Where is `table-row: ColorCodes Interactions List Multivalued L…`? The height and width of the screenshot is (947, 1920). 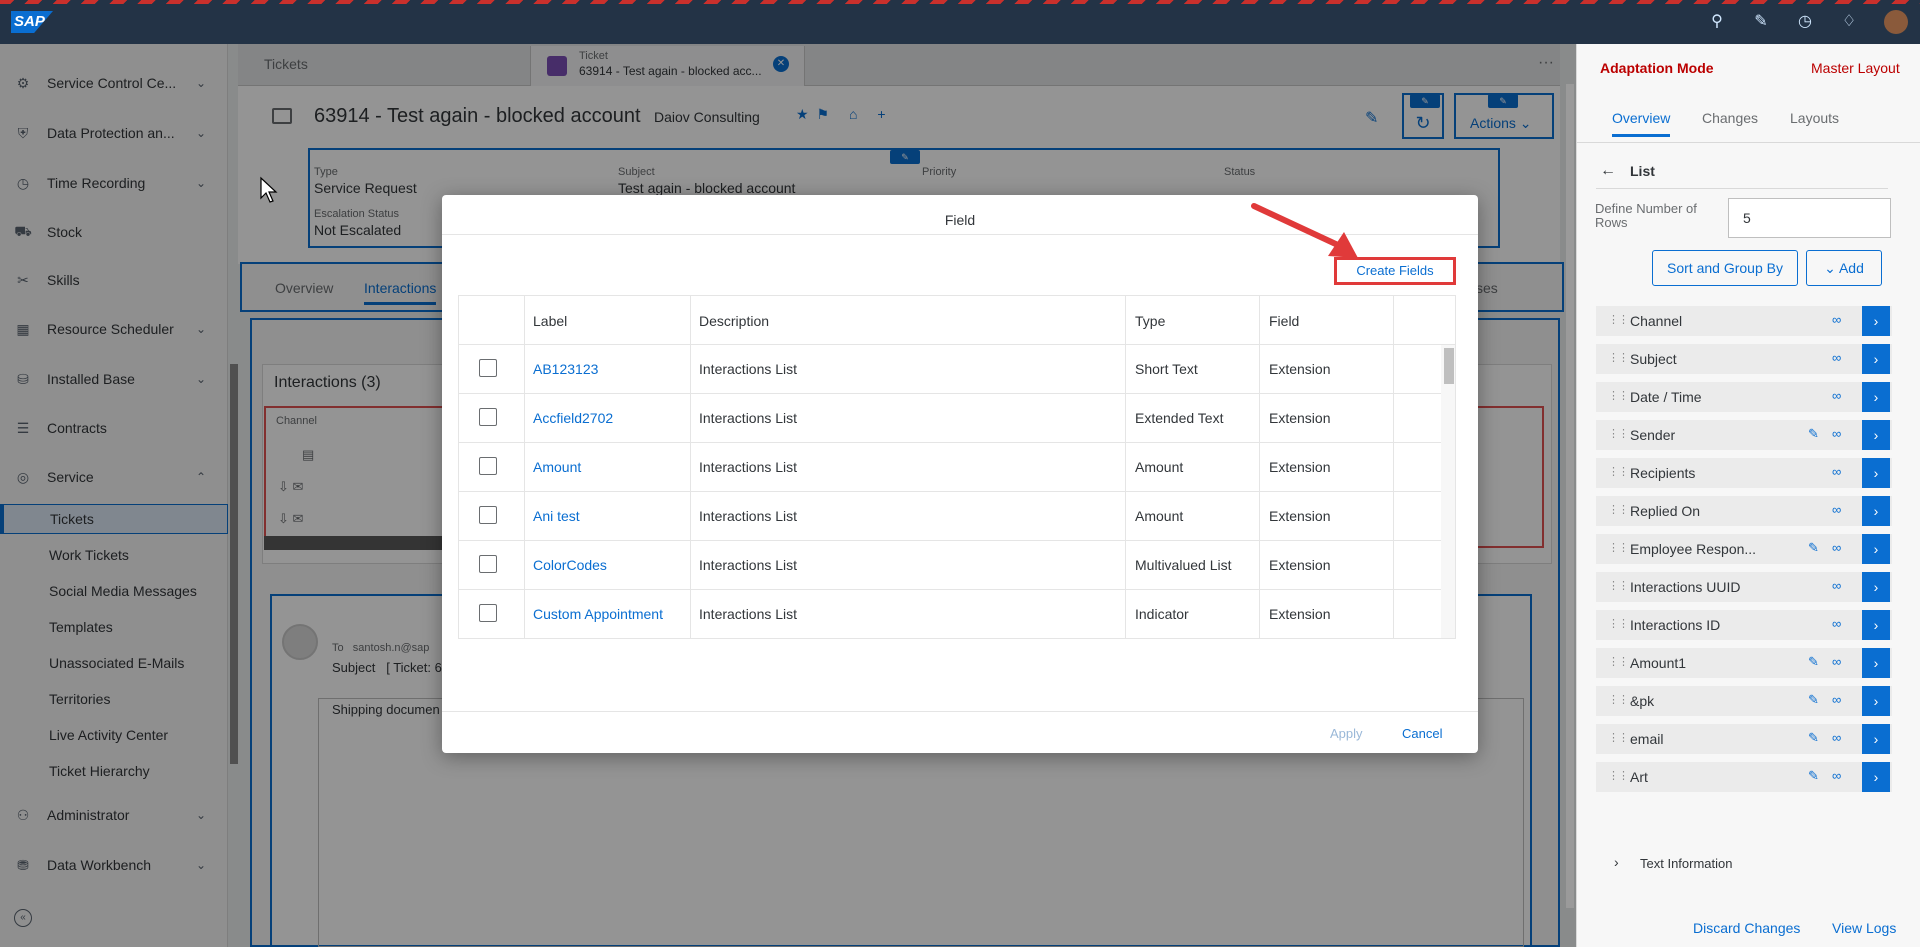
table-row: ColorCodes Interactions List Multivalued L… is located at coordinates (950, 565).